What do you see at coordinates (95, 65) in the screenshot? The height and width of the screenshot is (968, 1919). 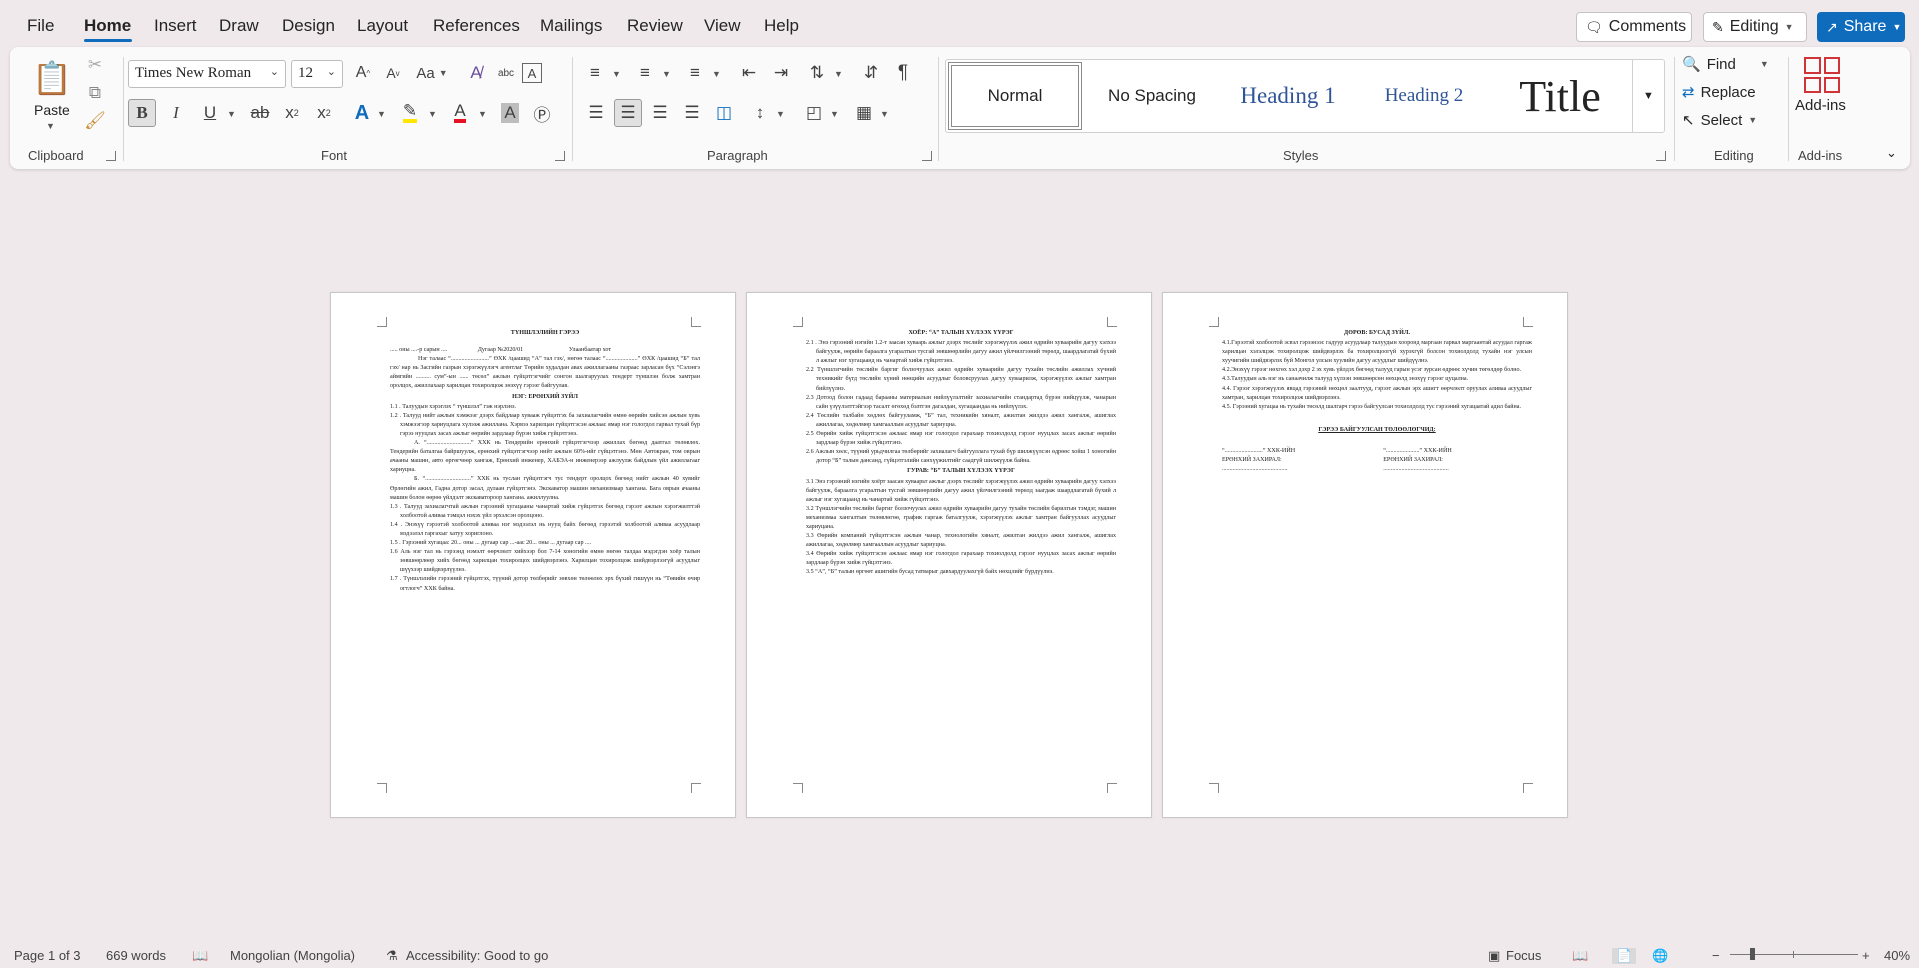 I see `cut-icon: ✂` at bounding box center [95, 65].